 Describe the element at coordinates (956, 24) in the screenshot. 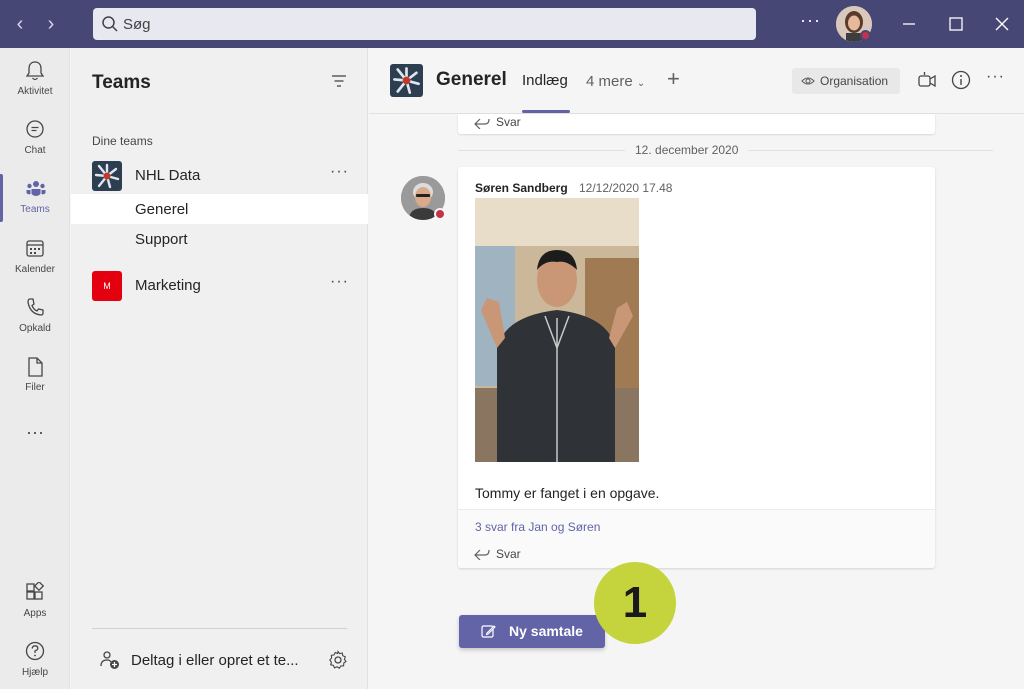

I see `maximize-icon` at that location.